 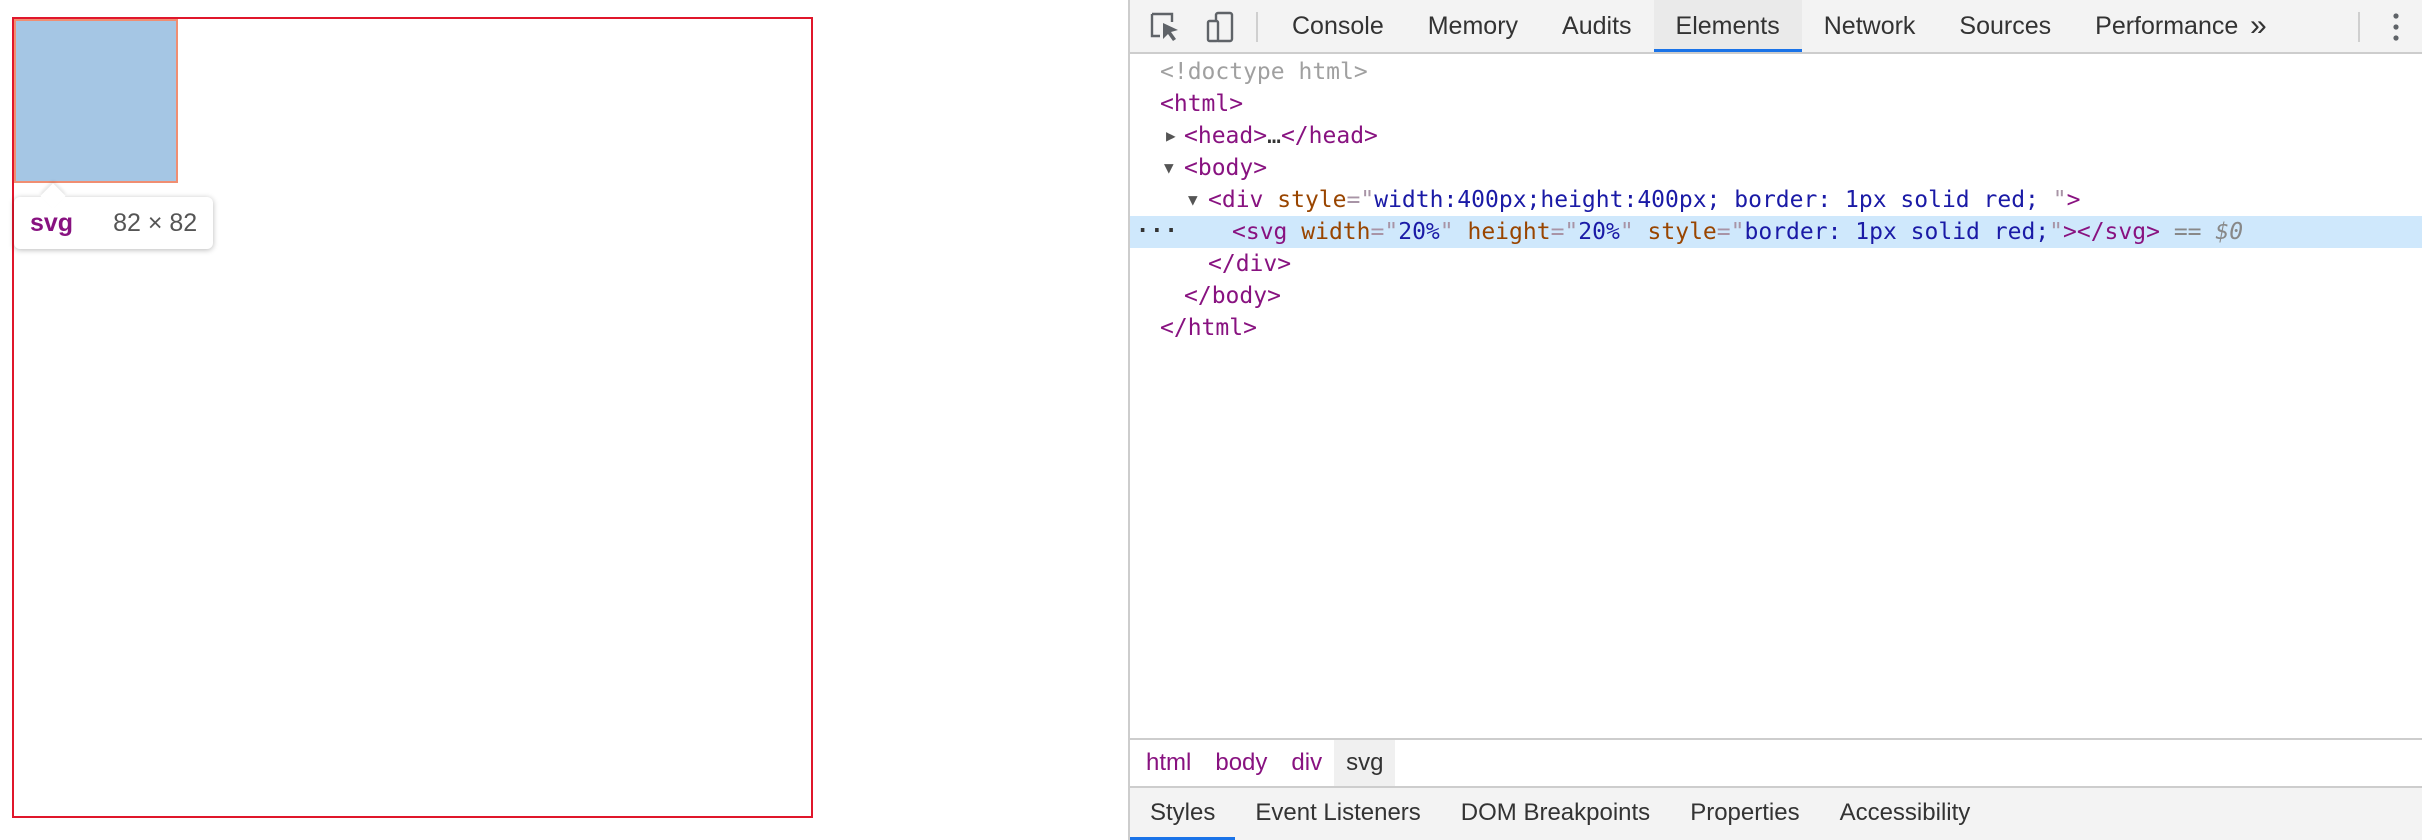 I want to click on div-tag-name: div, so click(x=1242, y=200).